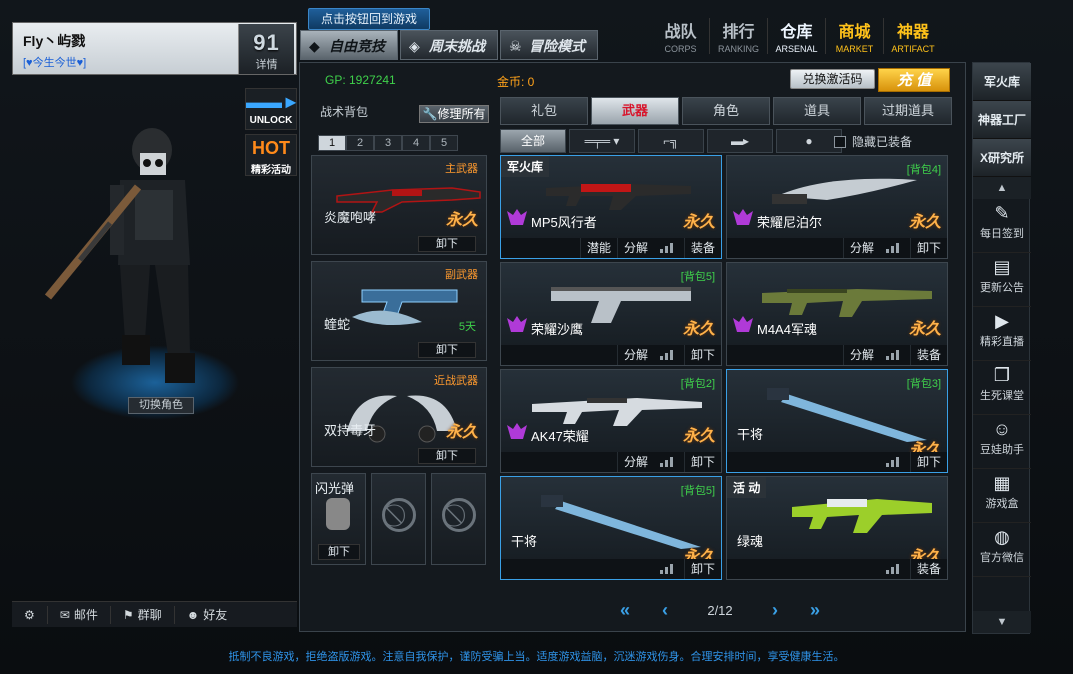  Describe the element at coordinates (337, 324) in the screenshot. I see `slot-weapon-name: 蝰蛇` at that location.